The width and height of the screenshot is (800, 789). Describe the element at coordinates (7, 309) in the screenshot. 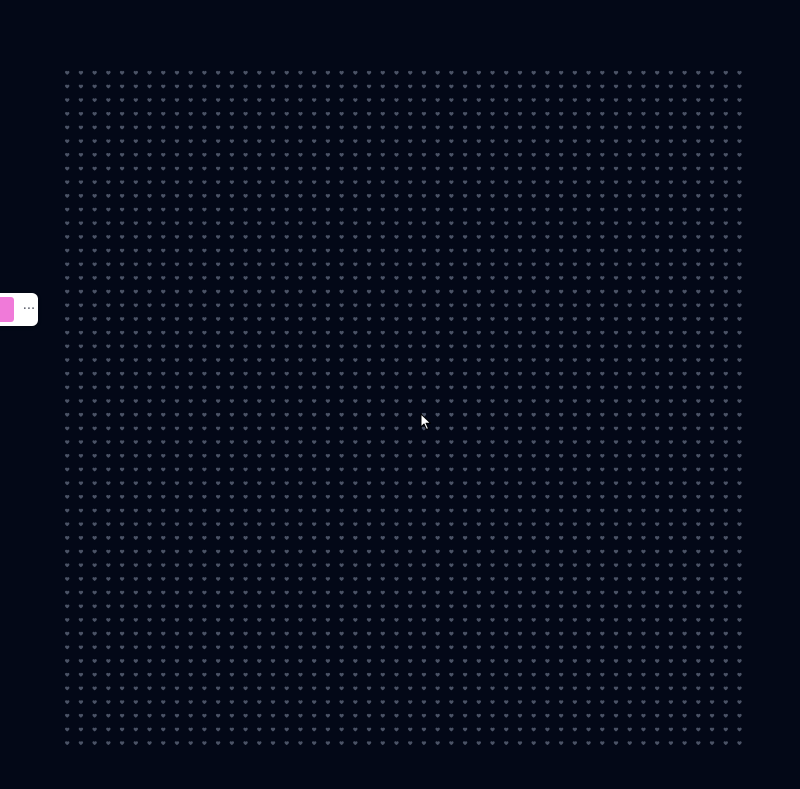

I see `color-swatch-button` at that location.